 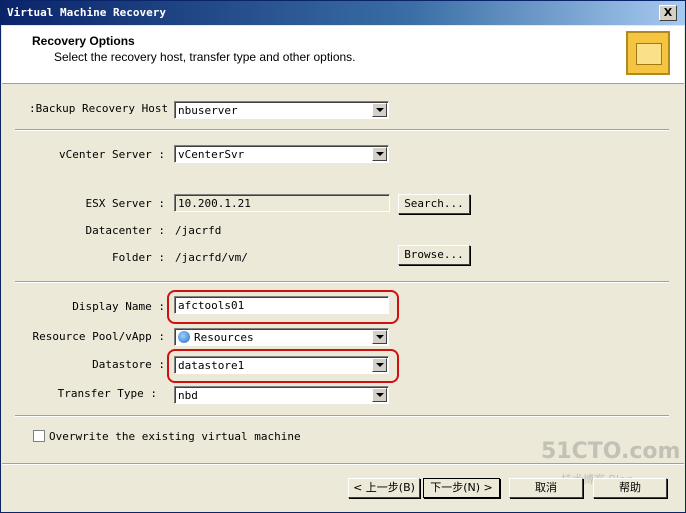 I want to click on package-icon, so click(x=648, y=53).